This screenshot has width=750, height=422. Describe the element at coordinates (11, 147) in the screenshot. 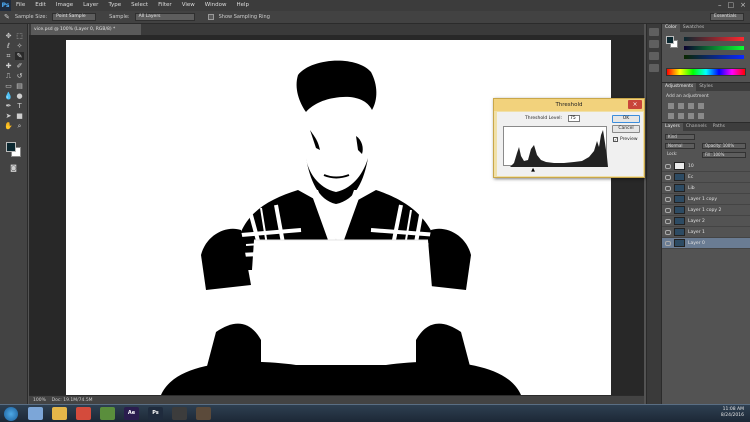

I see `foreground-color-swatch` at that location.